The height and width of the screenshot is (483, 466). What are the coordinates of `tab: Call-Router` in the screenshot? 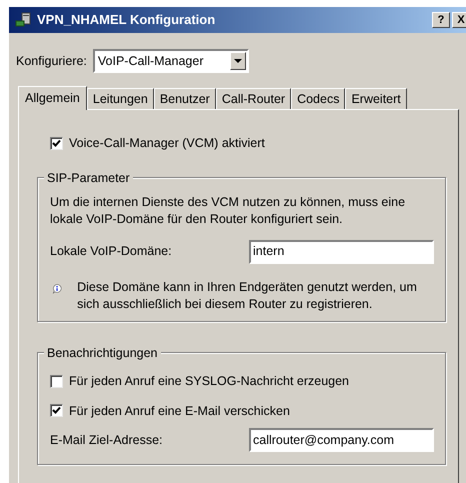 It's located at (254, 98).